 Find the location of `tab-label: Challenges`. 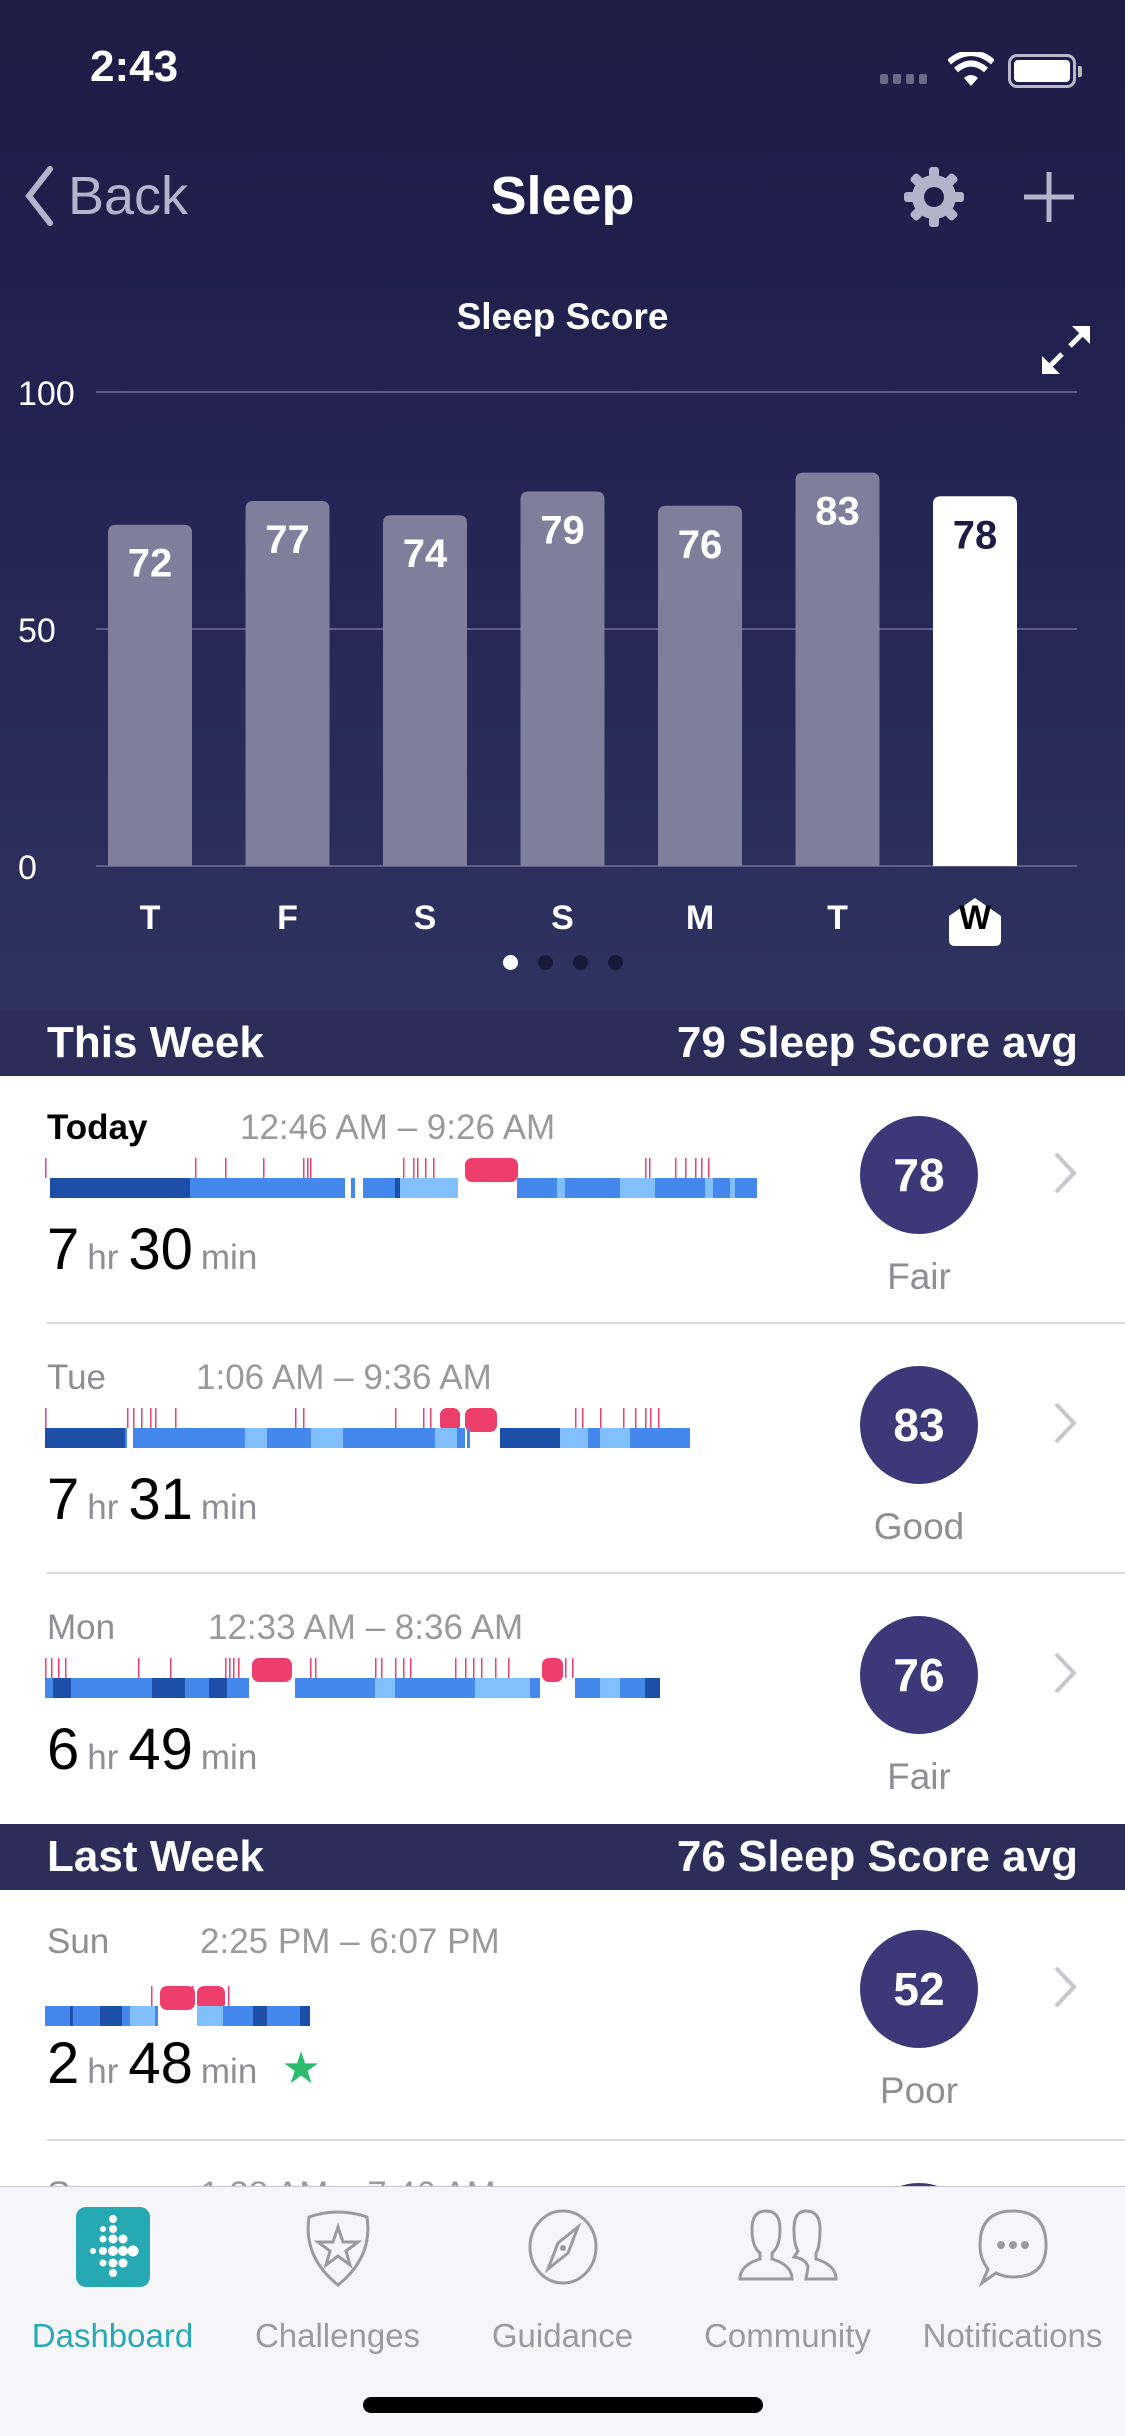

tab-label: Challenges is located at coordinates (337, 2335).